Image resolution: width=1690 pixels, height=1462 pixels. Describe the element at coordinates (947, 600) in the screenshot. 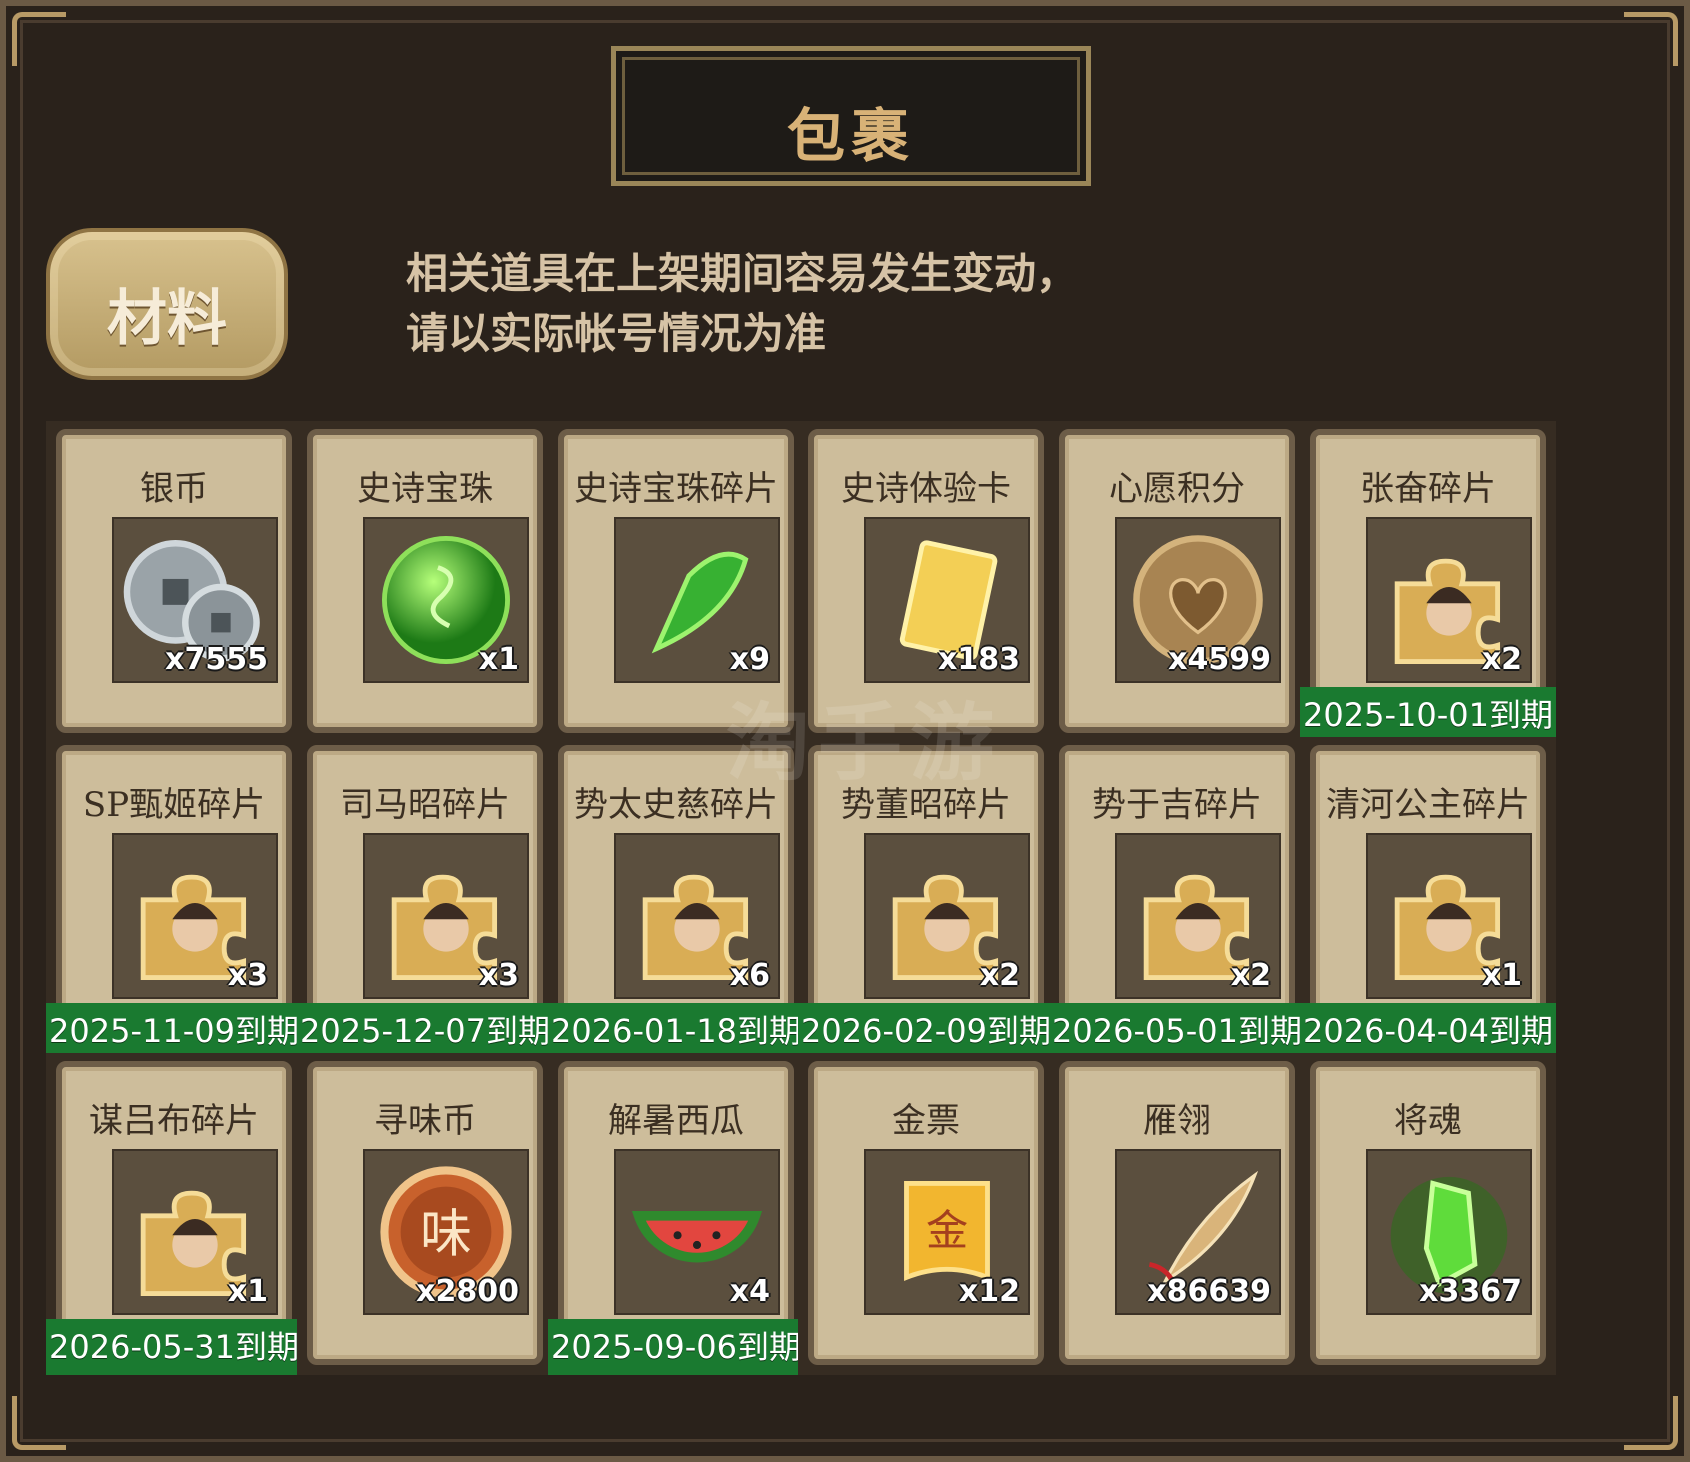

I see `item-icon-box: x183` at that location.